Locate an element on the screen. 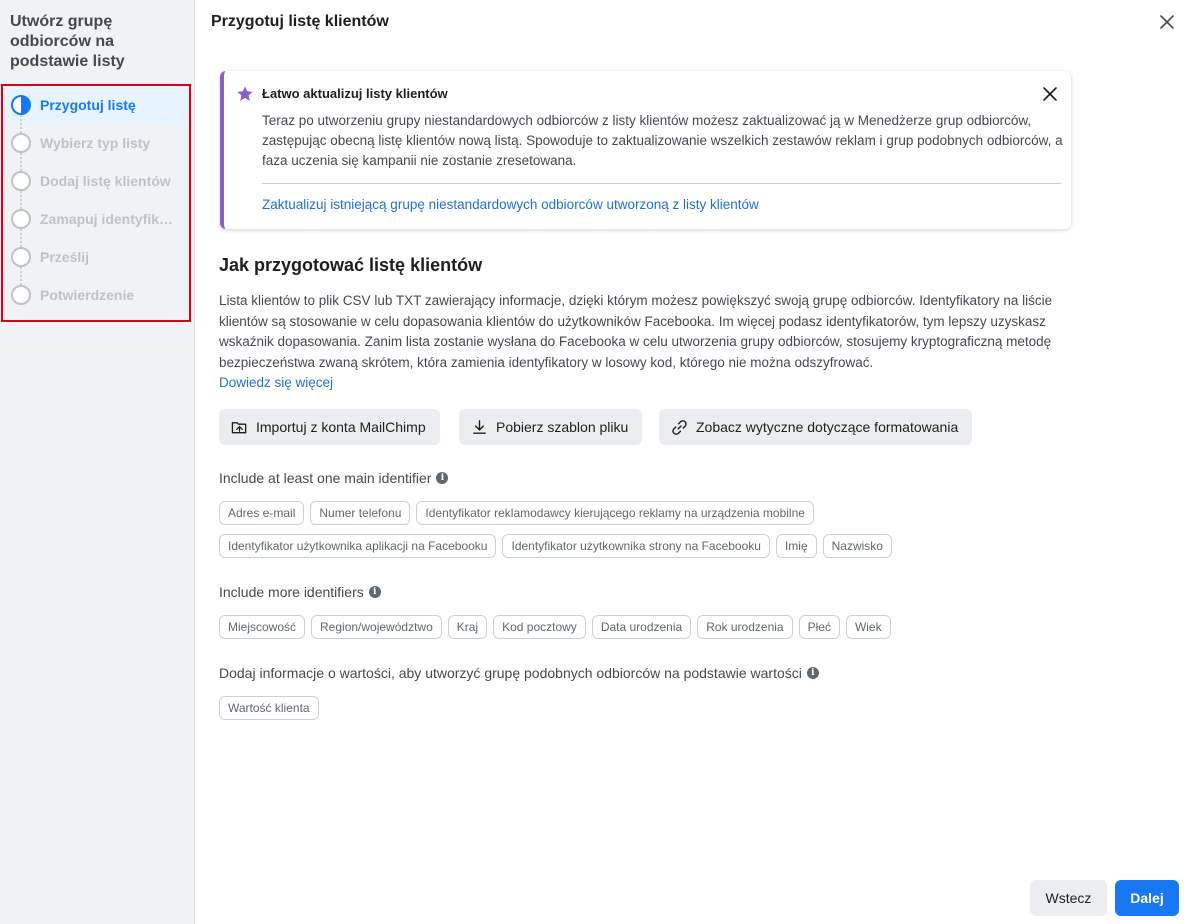 This screenshot has width=1191, height=924. download-template-button: Pobierz szablon pliku is located at coordinates (551, 427).